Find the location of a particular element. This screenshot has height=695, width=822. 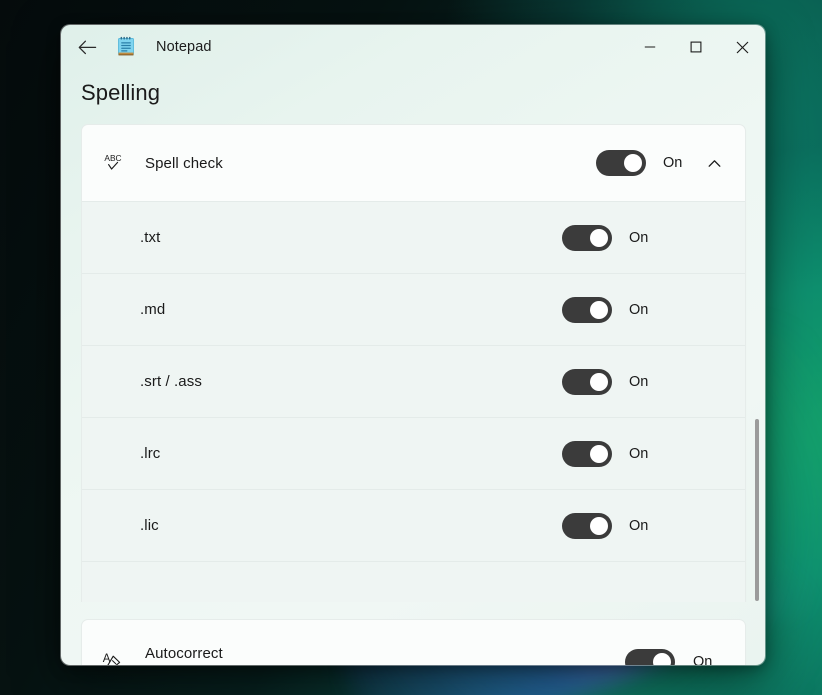

spell-check-row: ABC Spell check On is located at coordinates (413, 163).